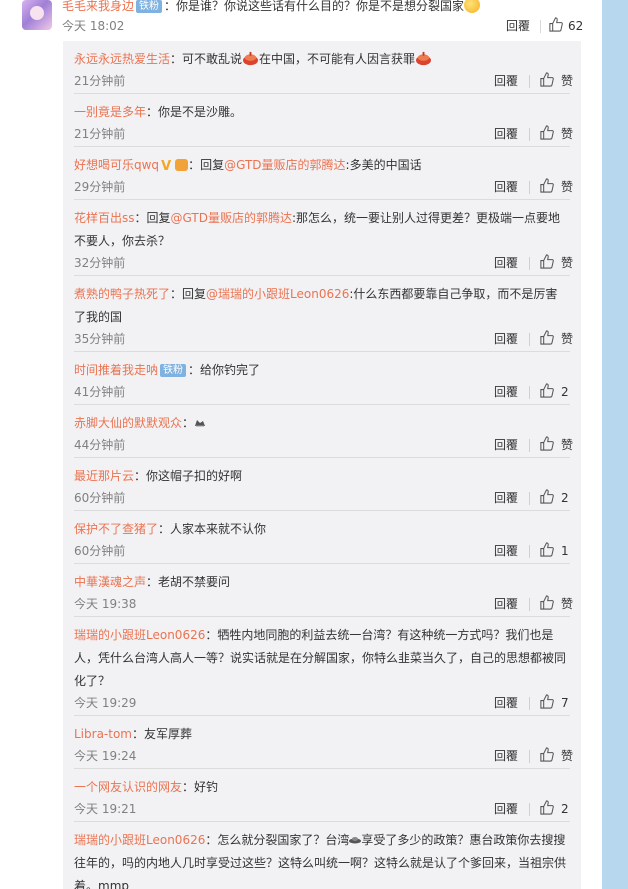 The image size is (628, 889). Describe the element at coordinates (116, 529) in the screenshot. I see `username-link: 保护不了查猪了` at that location.